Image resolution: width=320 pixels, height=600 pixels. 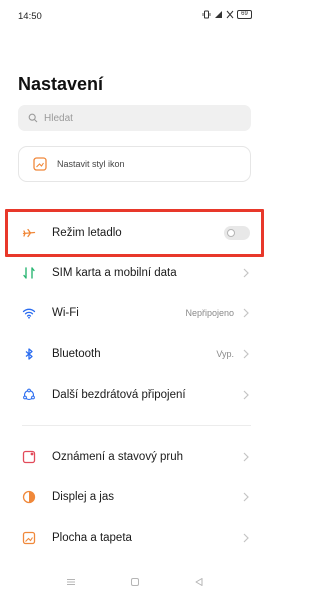 What do you see at coordinates (92, 538) in the screenshot?
I see `row-label: Plocha a tapeta` at bounding box center [92, 538].